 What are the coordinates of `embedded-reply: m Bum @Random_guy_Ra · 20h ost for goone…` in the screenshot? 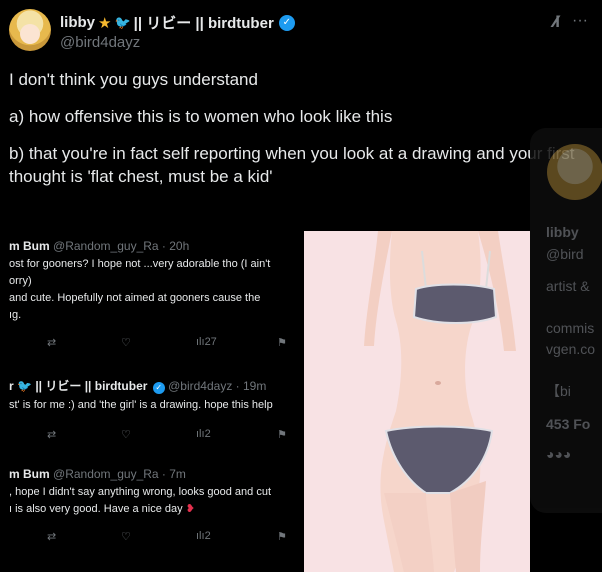 It's located at (156, 294).